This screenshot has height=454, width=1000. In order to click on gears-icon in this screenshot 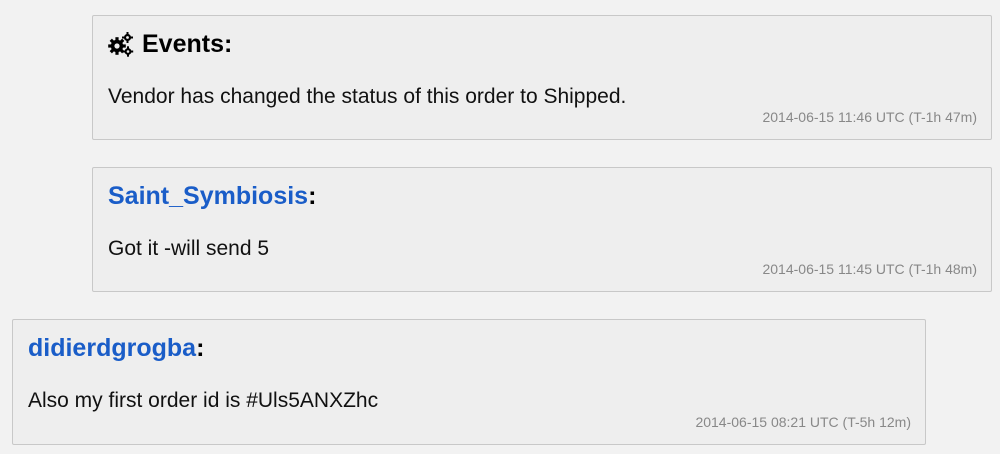, I will do `click(121, 44)`.